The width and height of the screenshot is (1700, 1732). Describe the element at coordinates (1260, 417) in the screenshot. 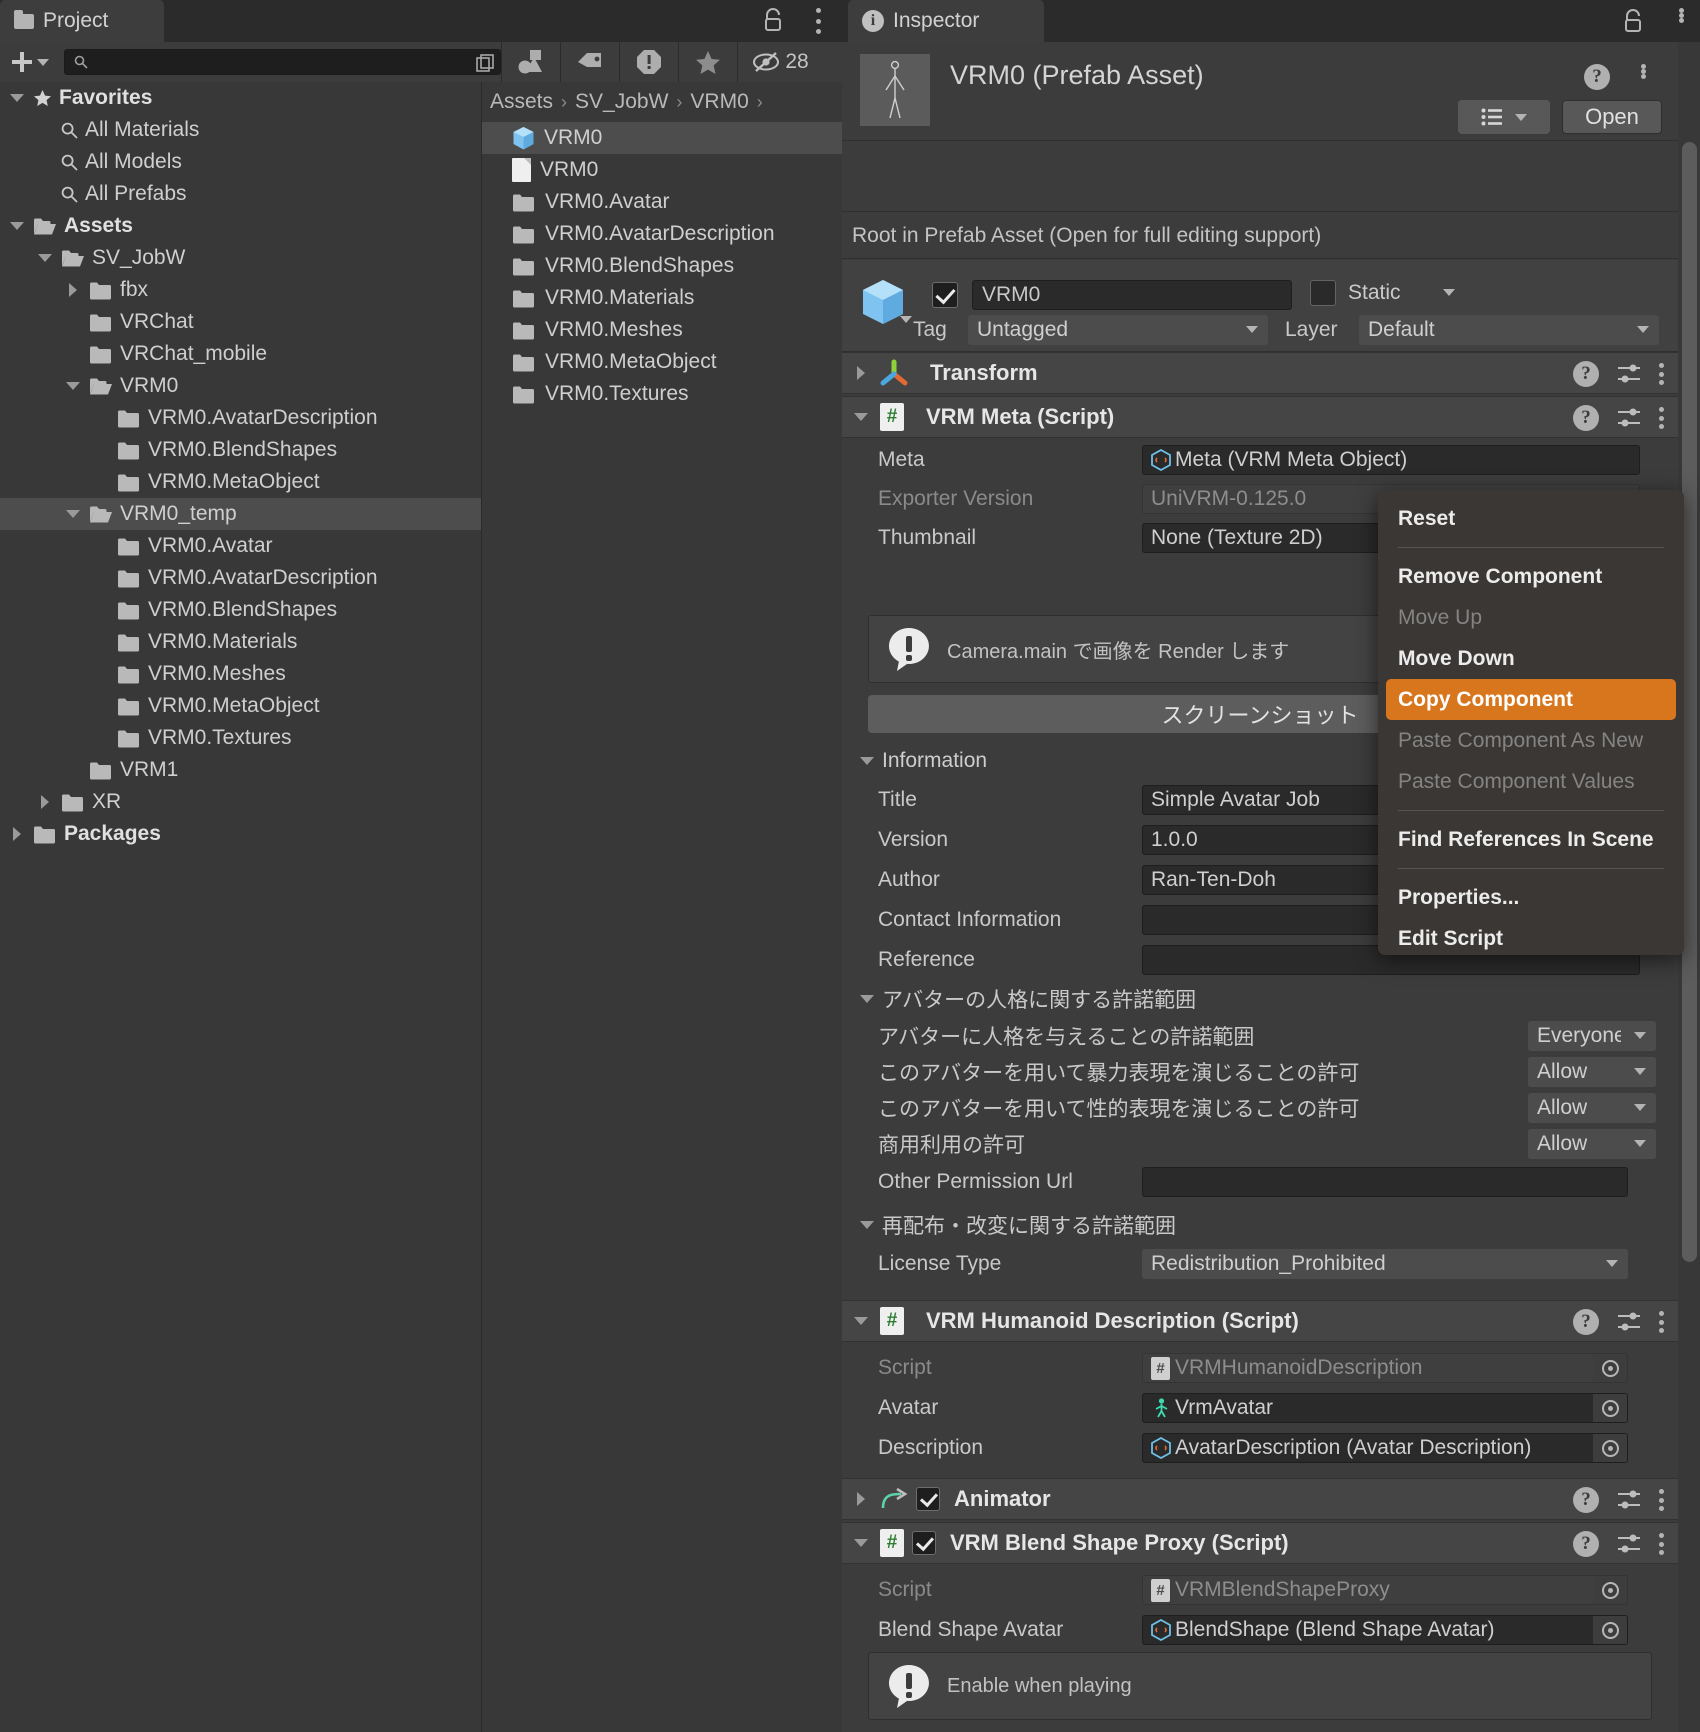

I see `component-header-vrm-meta: # VRM Meta (Script) ?` at that location.